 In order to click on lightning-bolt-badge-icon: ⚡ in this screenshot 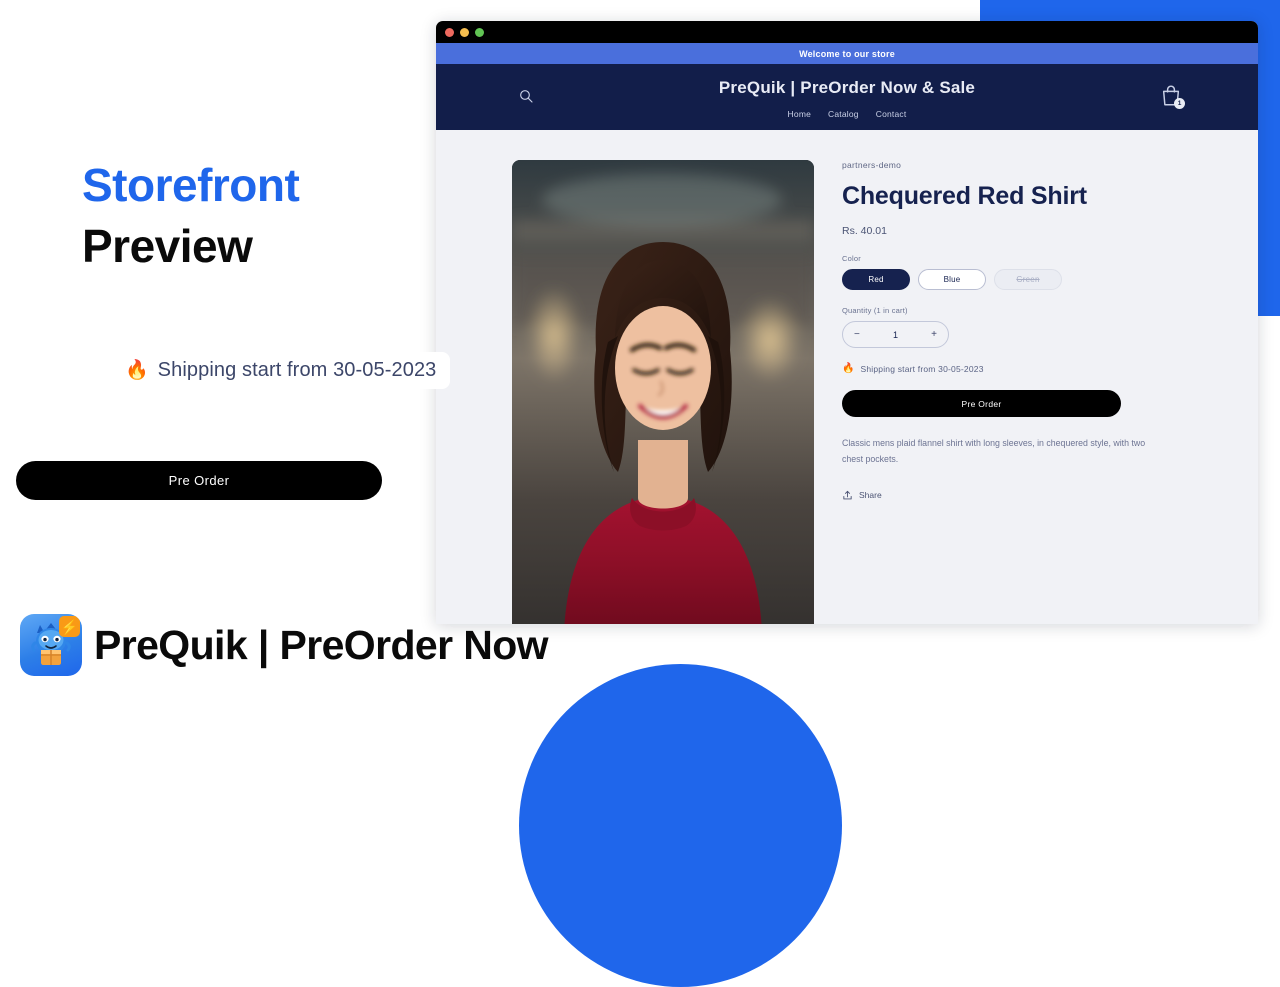, I will do `click(69, 626)`.